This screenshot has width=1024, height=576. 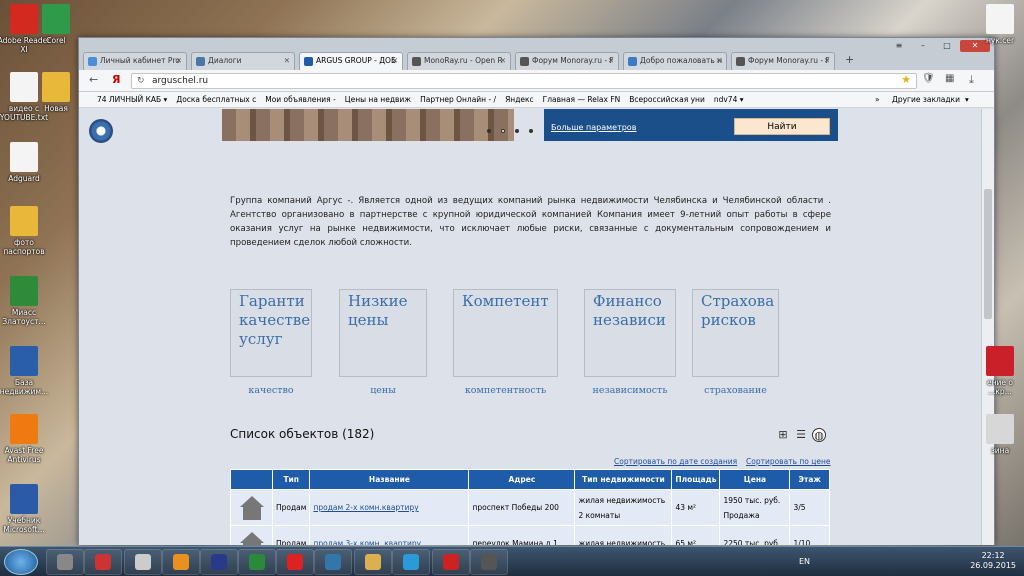 I want to click on minimize-button: –, so click(x=923, y=46).